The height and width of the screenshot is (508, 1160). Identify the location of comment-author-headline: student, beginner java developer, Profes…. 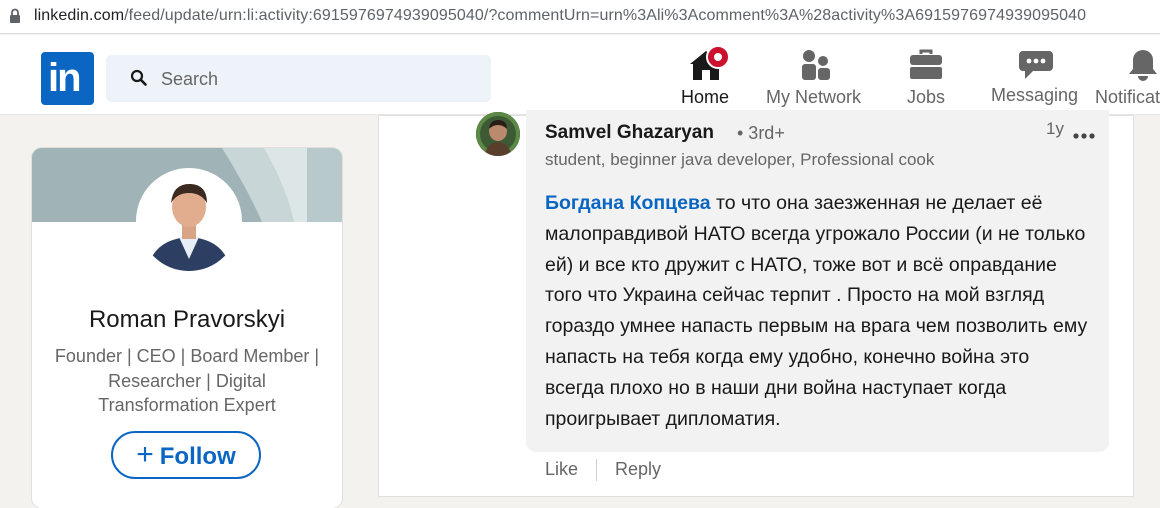
(740, 159).